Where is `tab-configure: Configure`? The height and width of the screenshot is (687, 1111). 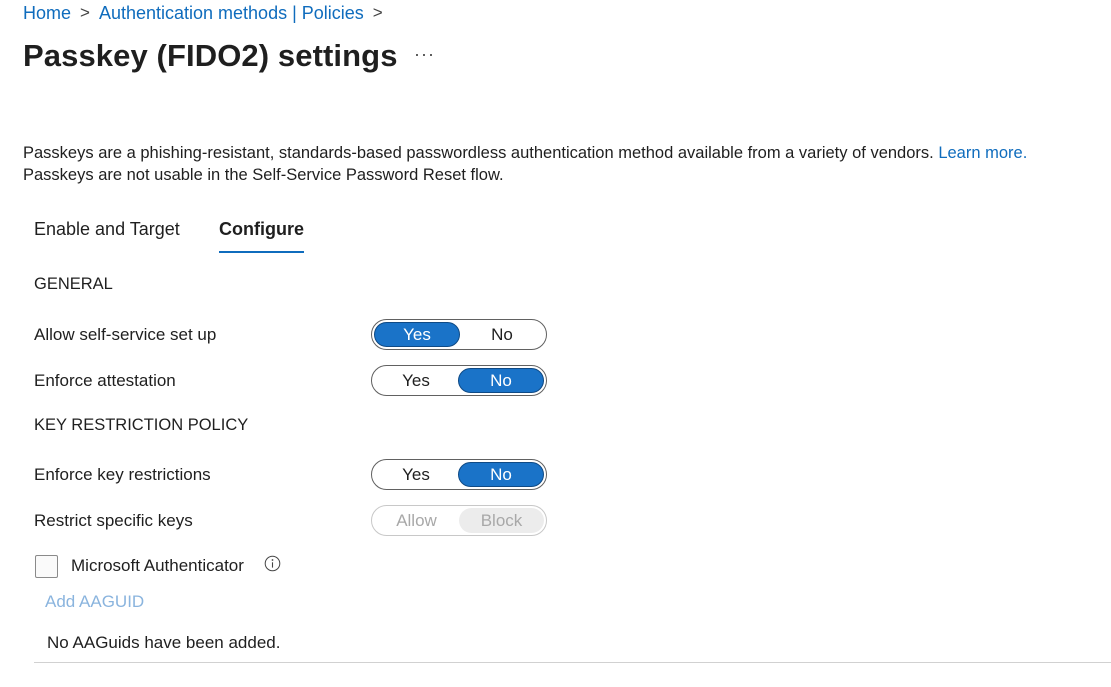
tab-configure: Configure is located at coordinates (261, 229).